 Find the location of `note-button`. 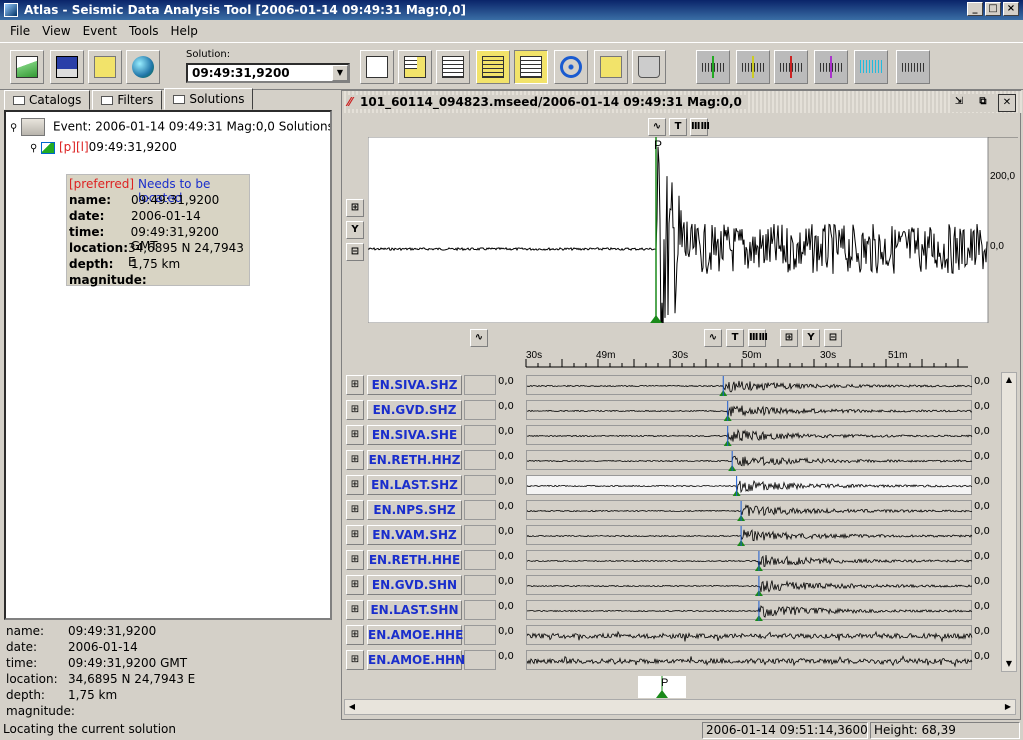

note-button is located at coordinates (105, 67).